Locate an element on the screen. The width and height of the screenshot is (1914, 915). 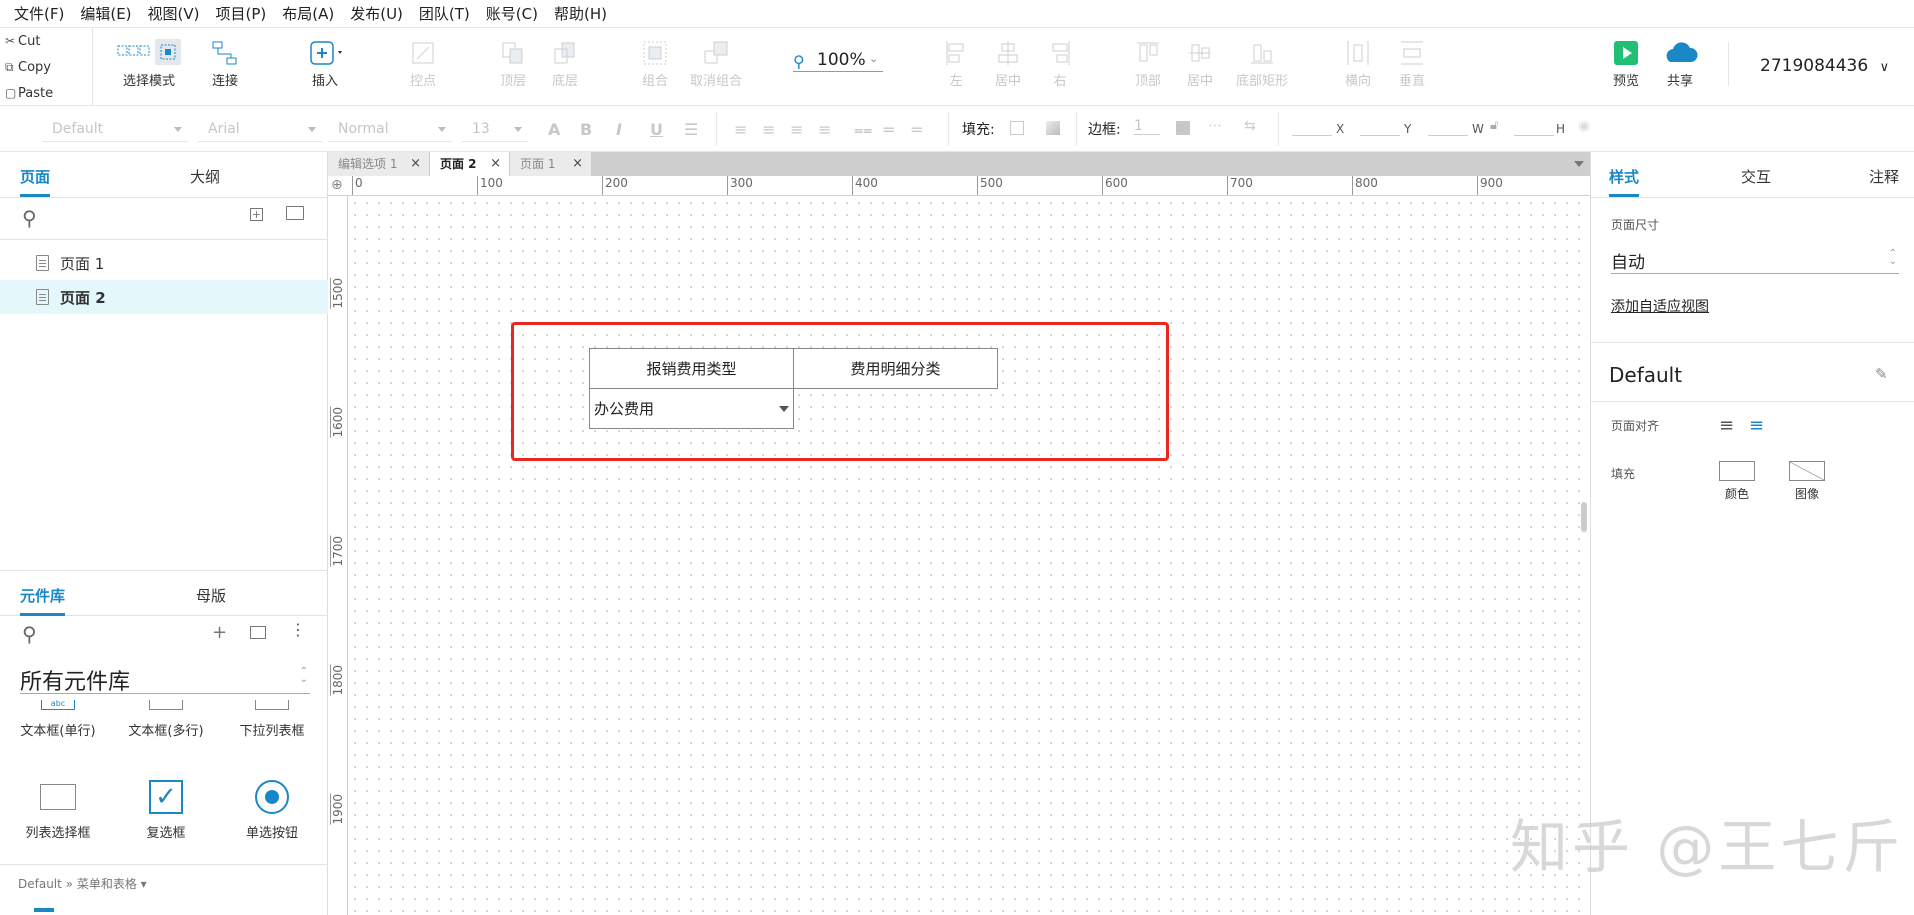
widget-checkbox: ✓ 复选框 is located at coordinates (166, 810).